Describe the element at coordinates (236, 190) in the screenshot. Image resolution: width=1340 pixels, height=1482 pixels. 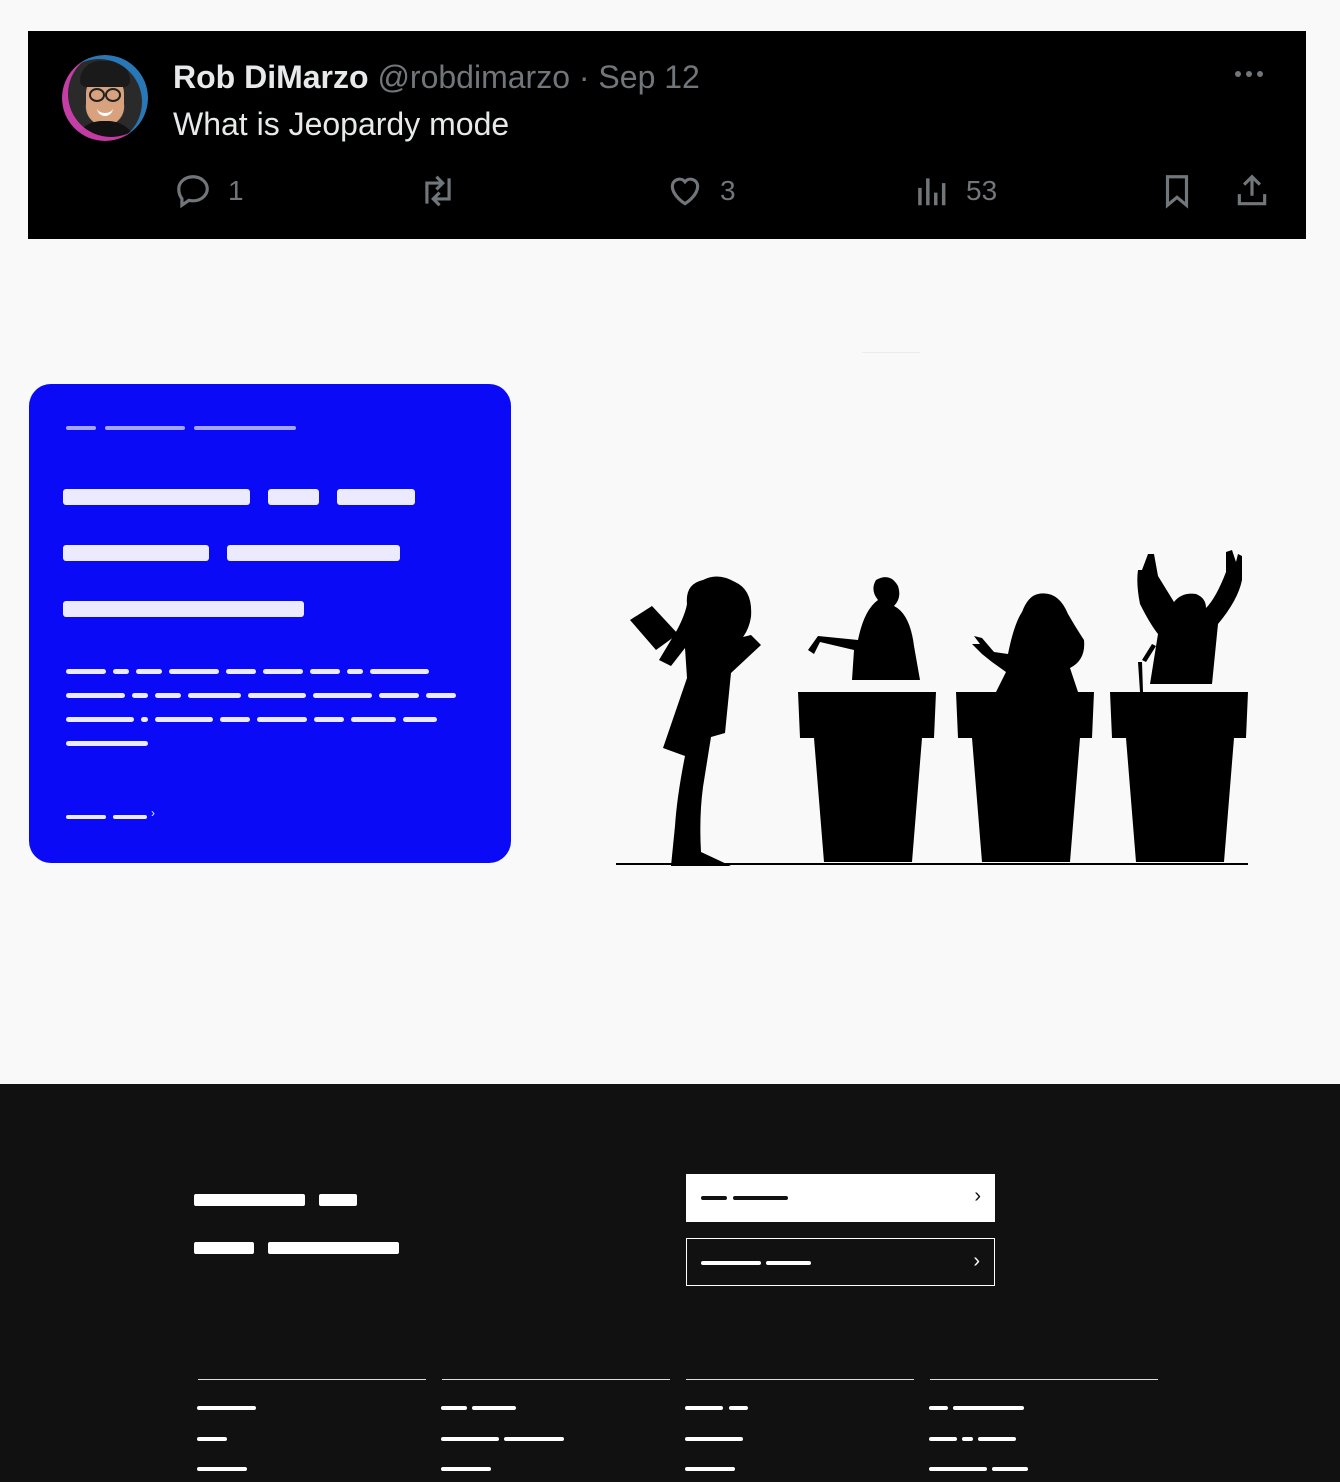
I see `reply-count: 1` at that location.